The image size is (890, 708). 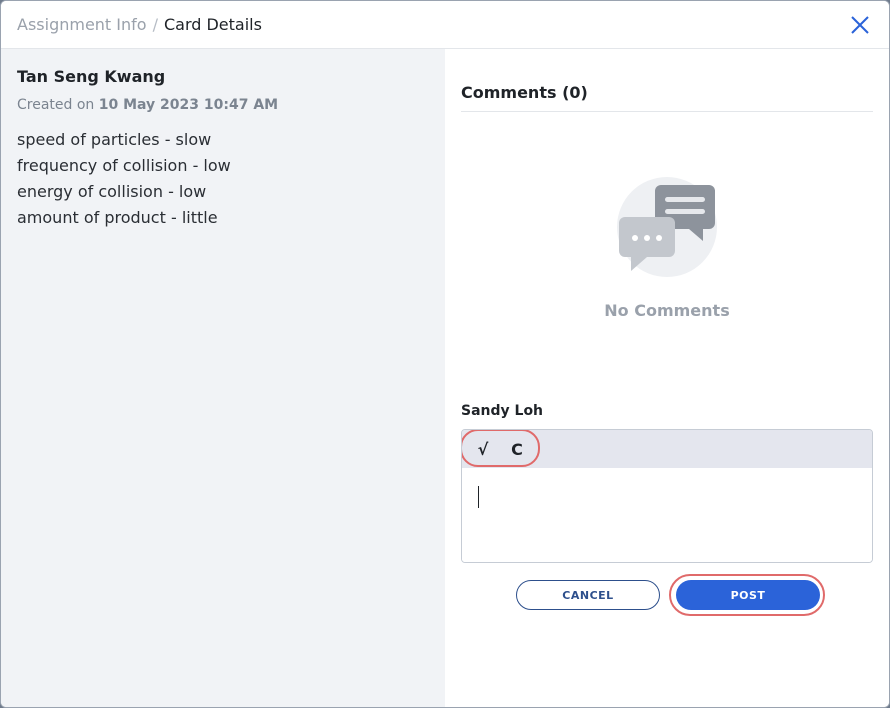 I want to click on card-author: Tan Seng Kwang, so click(x=91, y=76).